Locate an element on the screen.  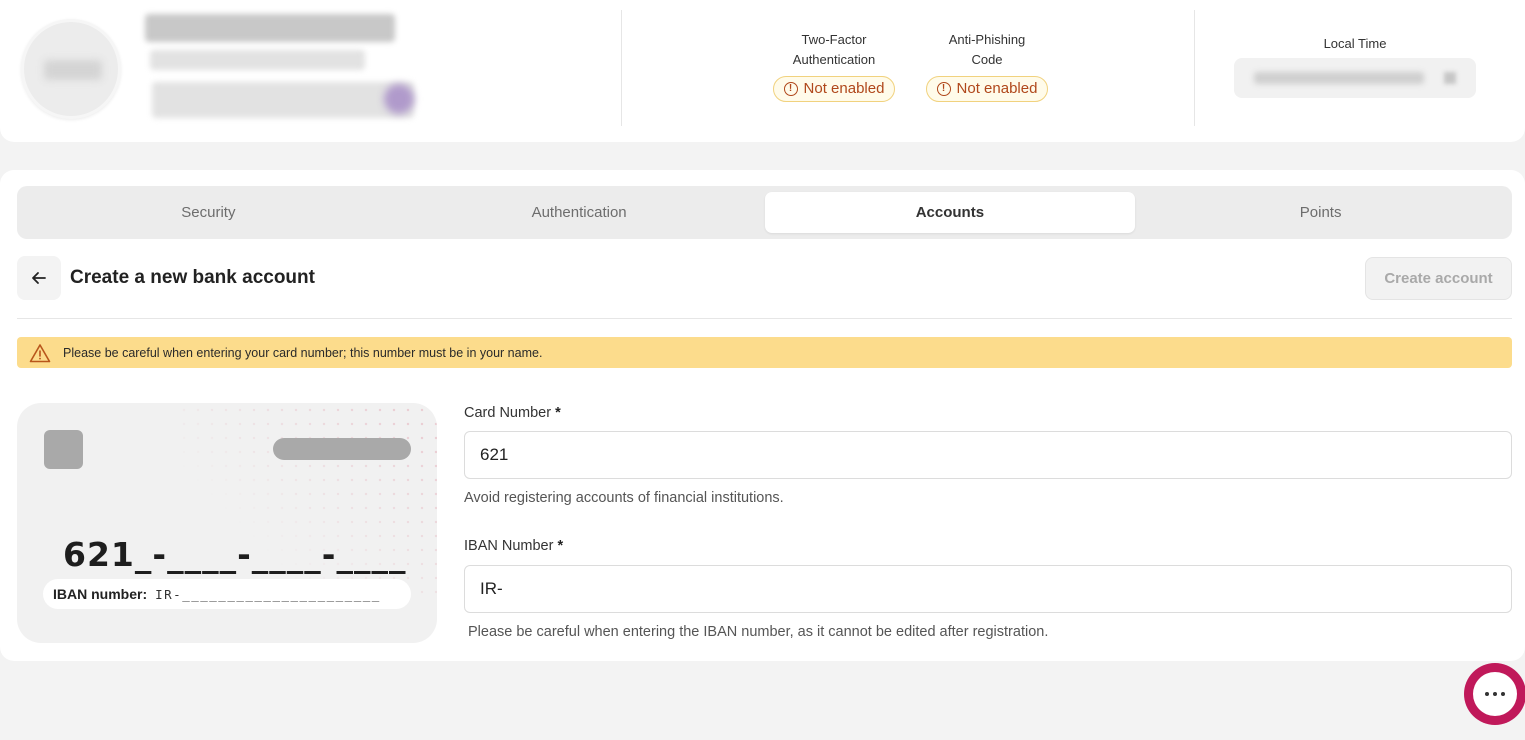
iban-number-input is located at coordinates (988, 589).